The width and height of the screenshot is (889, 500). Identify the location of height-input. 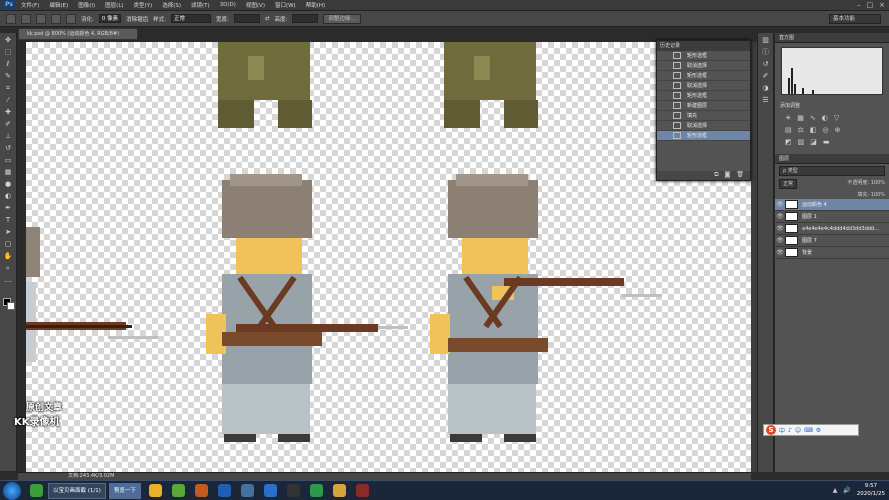
(305, 18).